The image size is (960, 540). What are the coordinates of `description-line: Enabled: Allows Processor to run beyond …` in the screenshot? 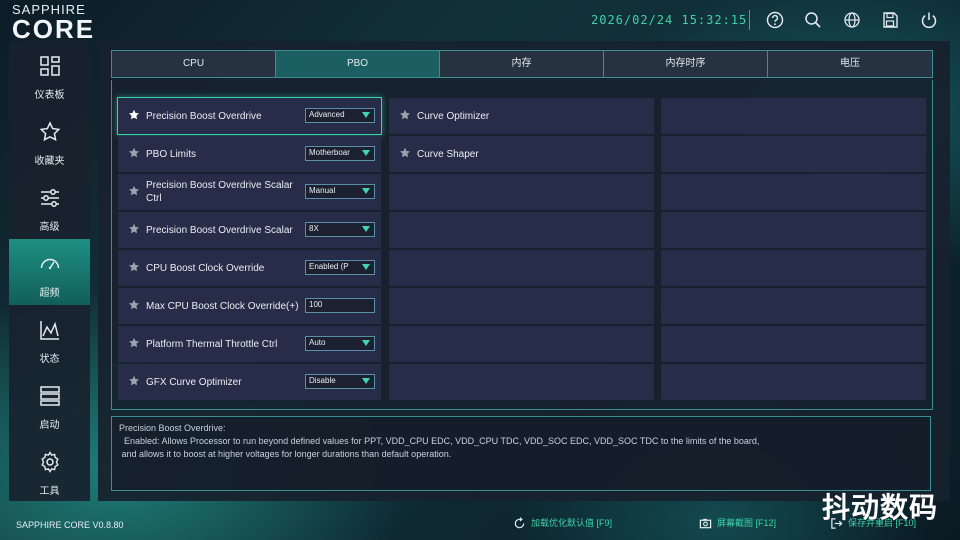 It's located at (439, 441).